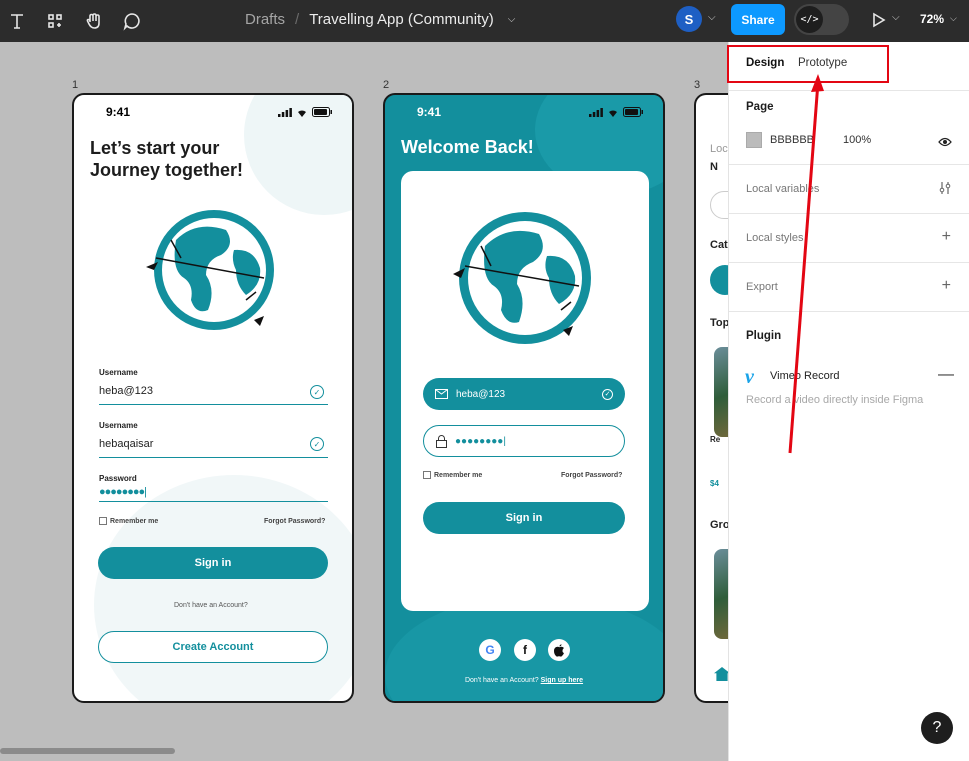  What do you see at coordinates (714, 167) in the screenshot?
I see `location-value: N` at bounding box center [714, 167].